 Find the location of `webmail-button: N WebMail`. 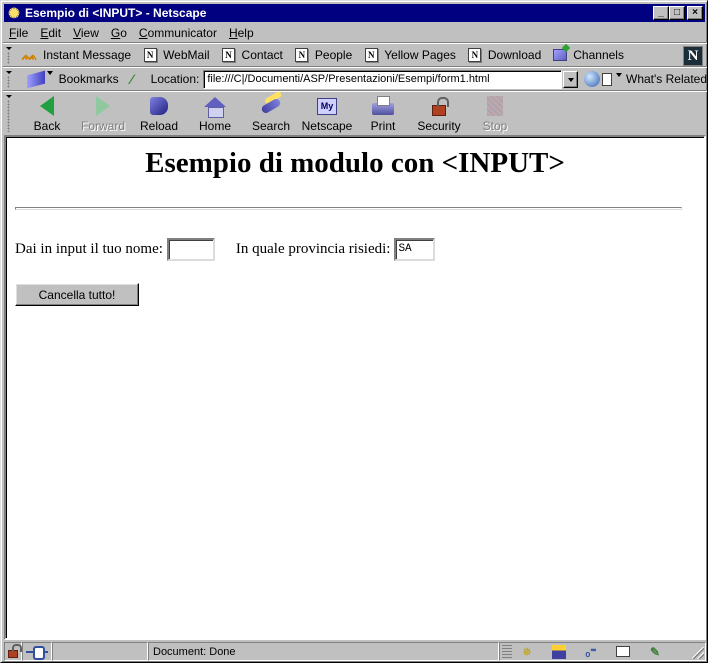

webmail-button: N WebMail is located at coordinates (176, 55).